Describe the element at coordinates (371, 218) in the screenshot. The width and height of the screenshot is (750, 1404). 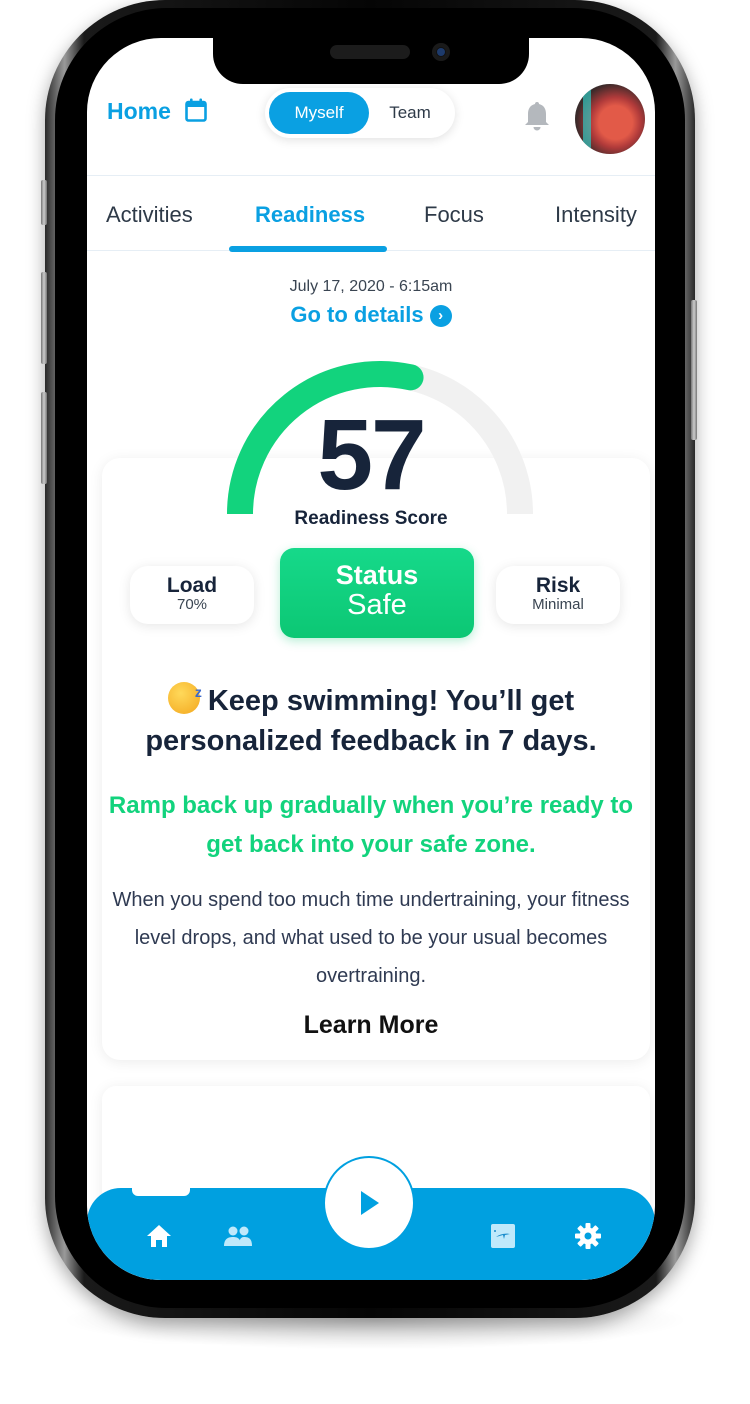
I see `tab-bar: Activities Readiness Focus Intensity` at that location.